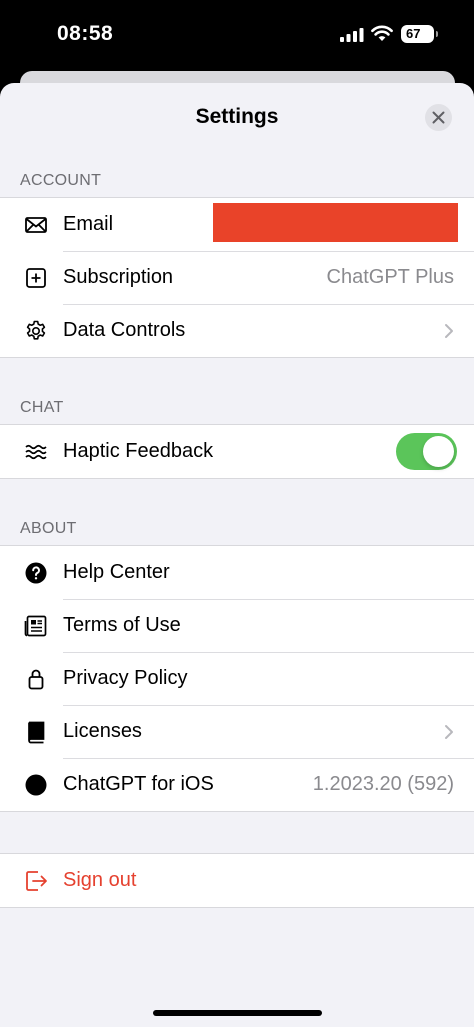 This screenshot has height=1027, width=474. Describe the element at coordinates (36, 278) in the screenshot. I see `plus-square-icon` at that location.